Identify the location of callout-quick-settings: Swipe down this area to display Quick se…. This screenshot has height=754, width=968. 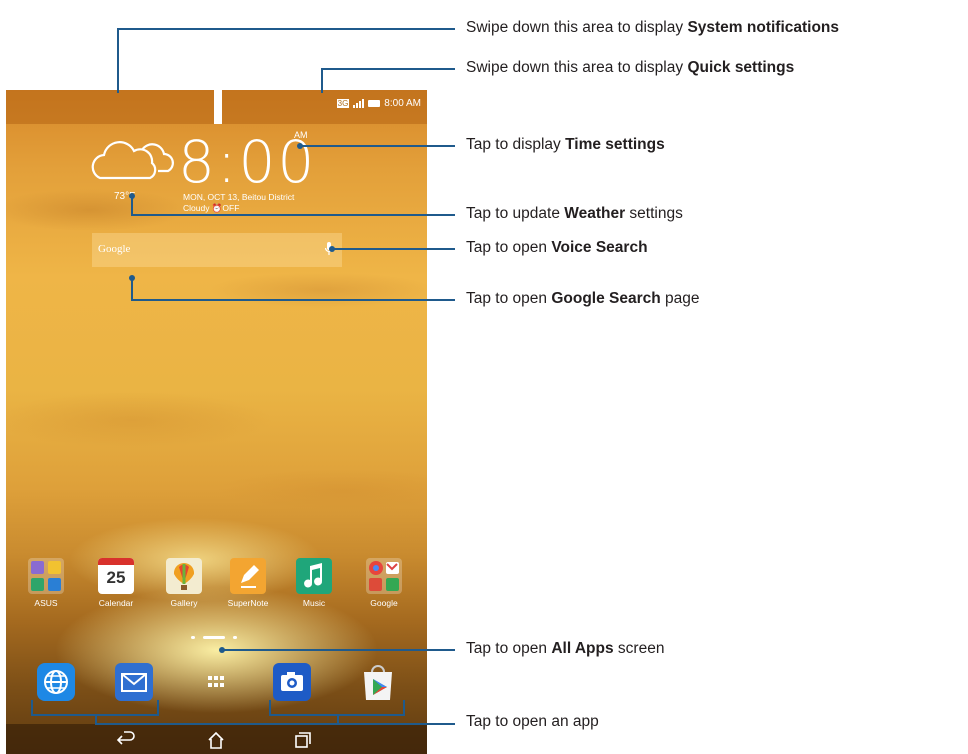
(630, 67).